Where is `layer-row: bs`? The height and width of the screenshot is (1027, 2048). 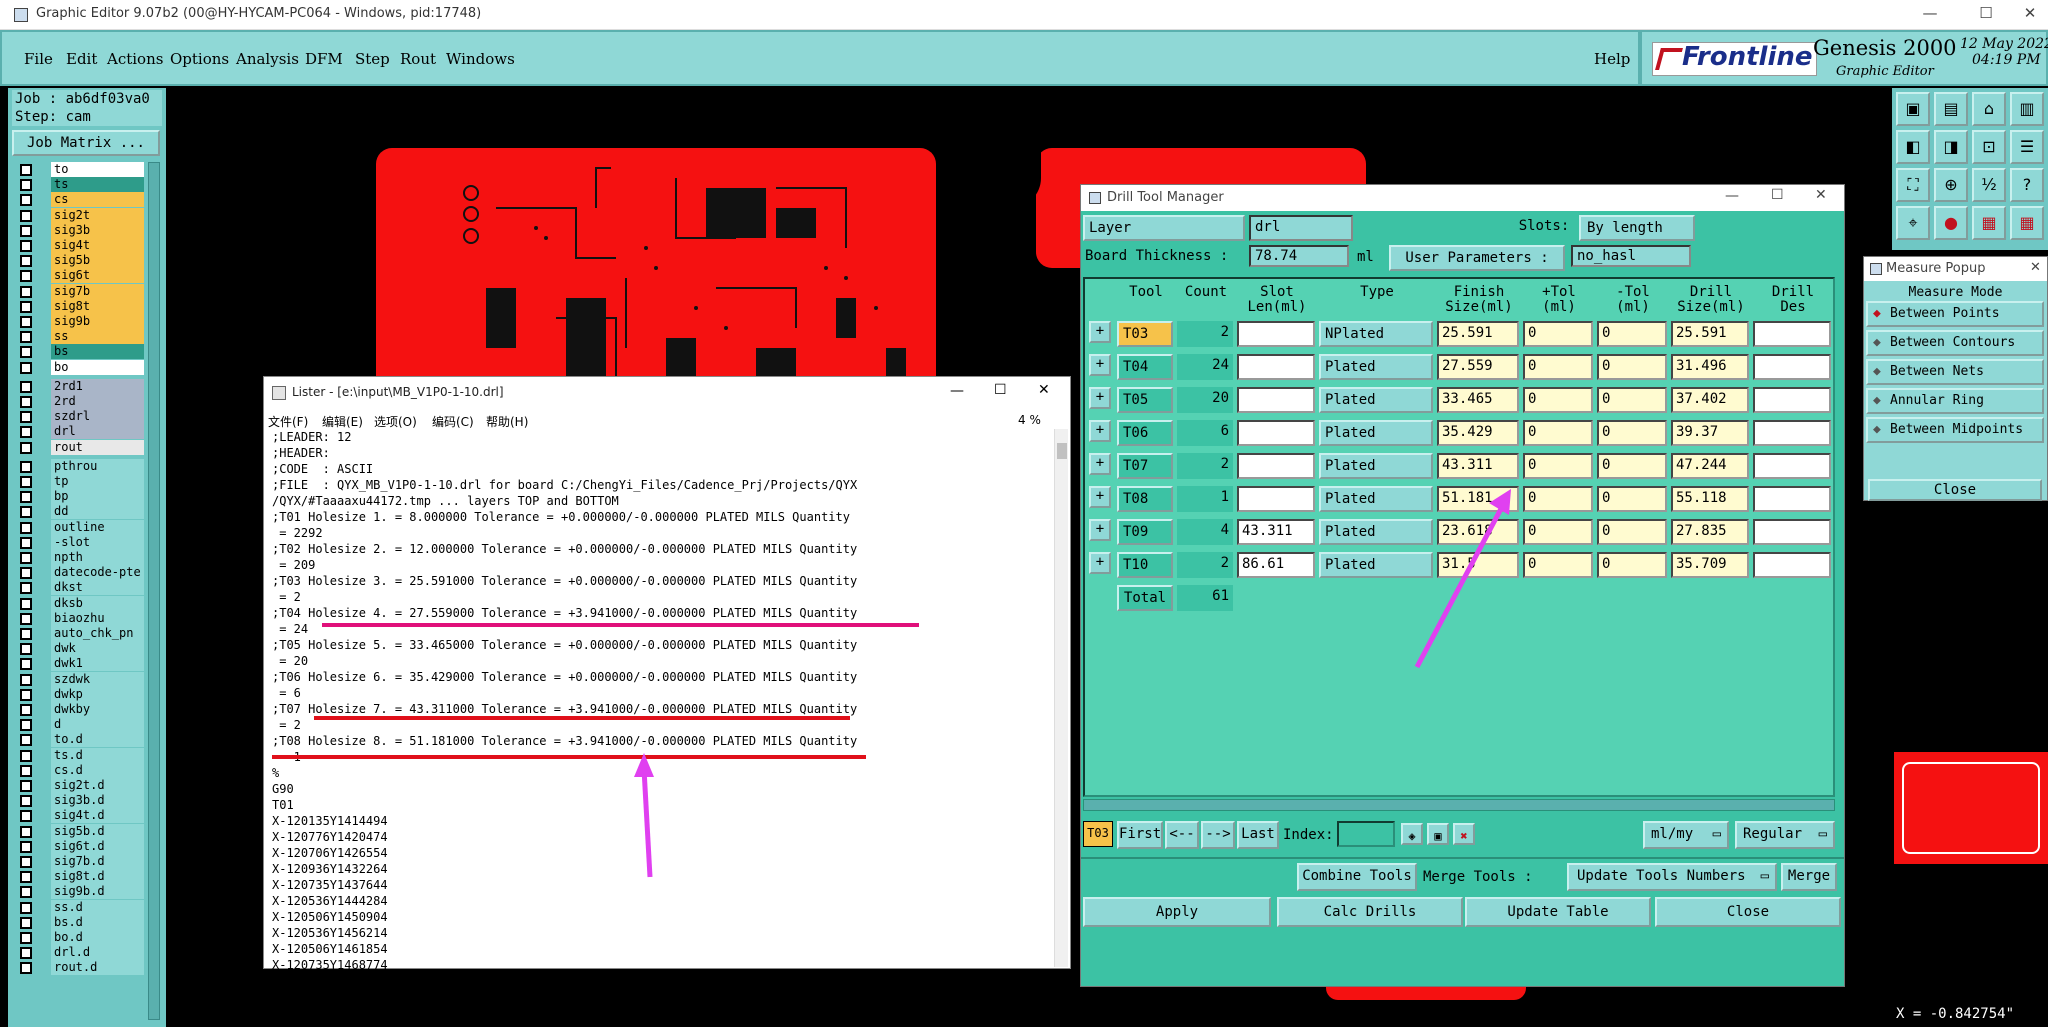 layer-row: bs is located at coordinates (78, 352).